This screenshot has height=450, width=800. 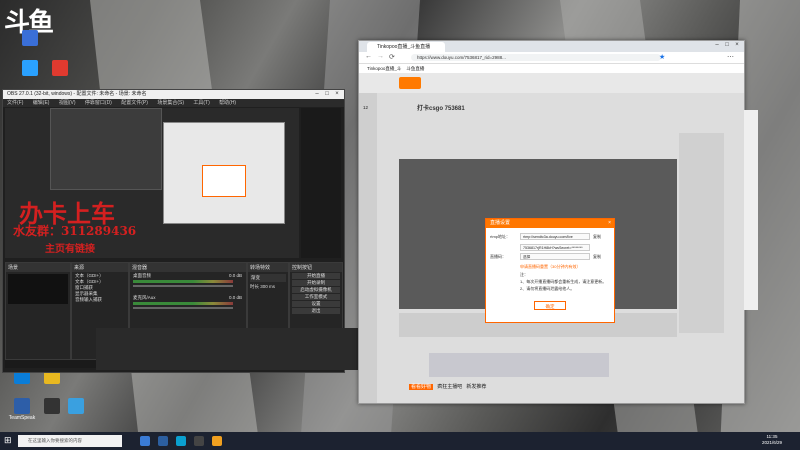 I want to click on menu-tools: 工具(T), so click(x=201, y=103).